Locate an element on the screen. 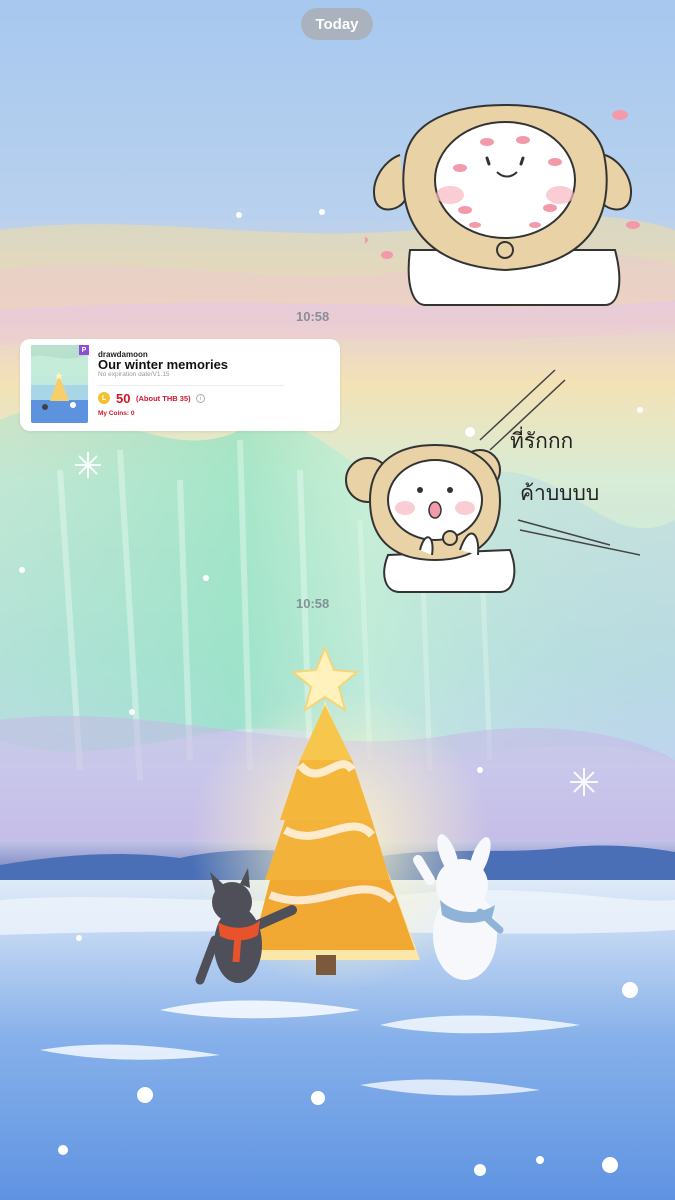  price-local-currency: (About THB 35) is located at coordinates (163, 398).